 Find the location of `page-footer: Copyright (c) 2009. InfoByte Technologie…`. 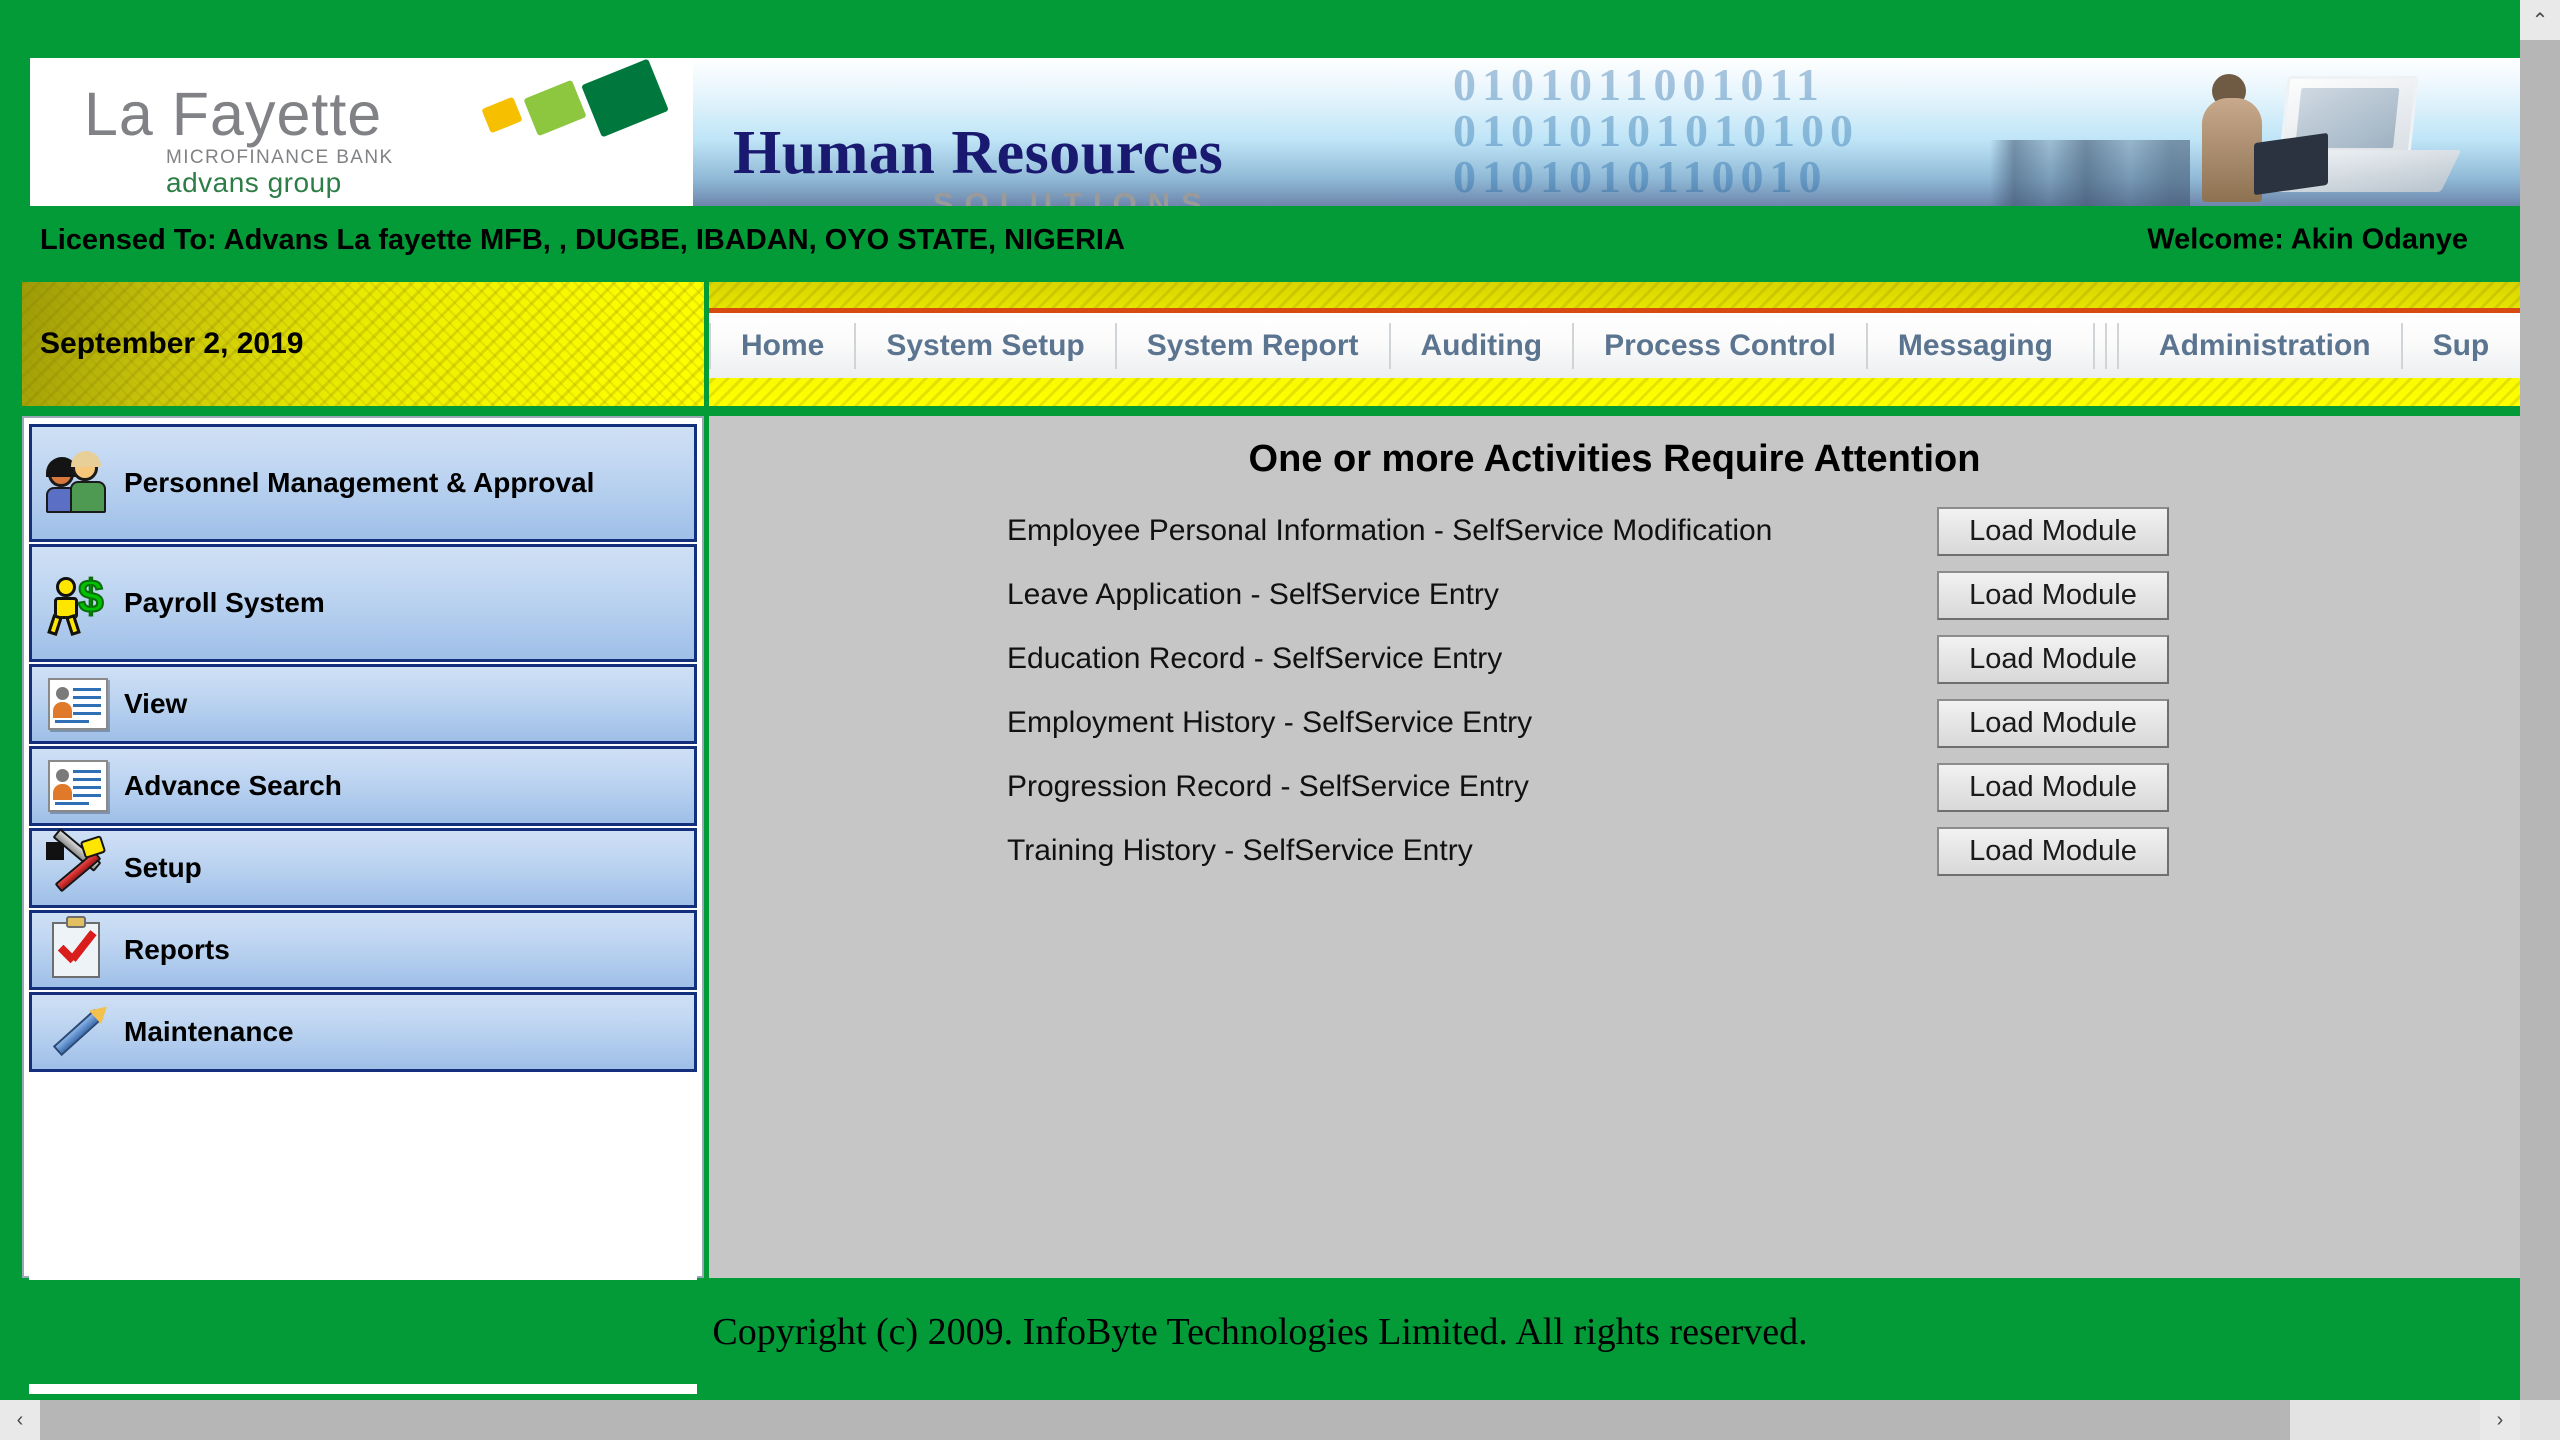

page-footer: Copyright (c) 2009. InfoByte Technologie… is located at coordinates (1260, 1332).